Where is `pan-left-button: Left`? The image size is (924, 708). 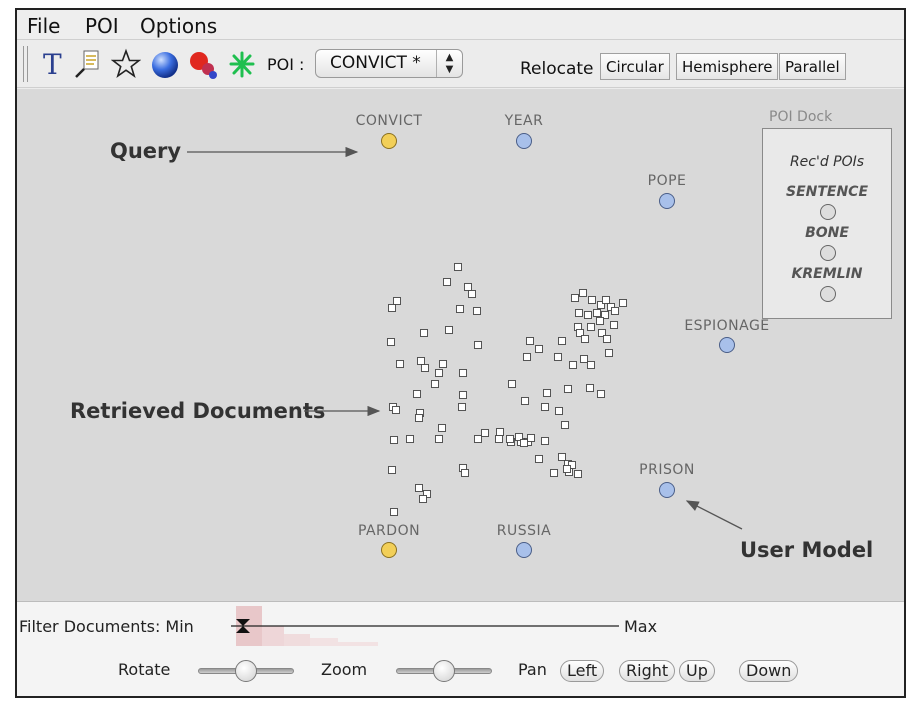
pan-left-button: Left is located at coordinates (582, 671).